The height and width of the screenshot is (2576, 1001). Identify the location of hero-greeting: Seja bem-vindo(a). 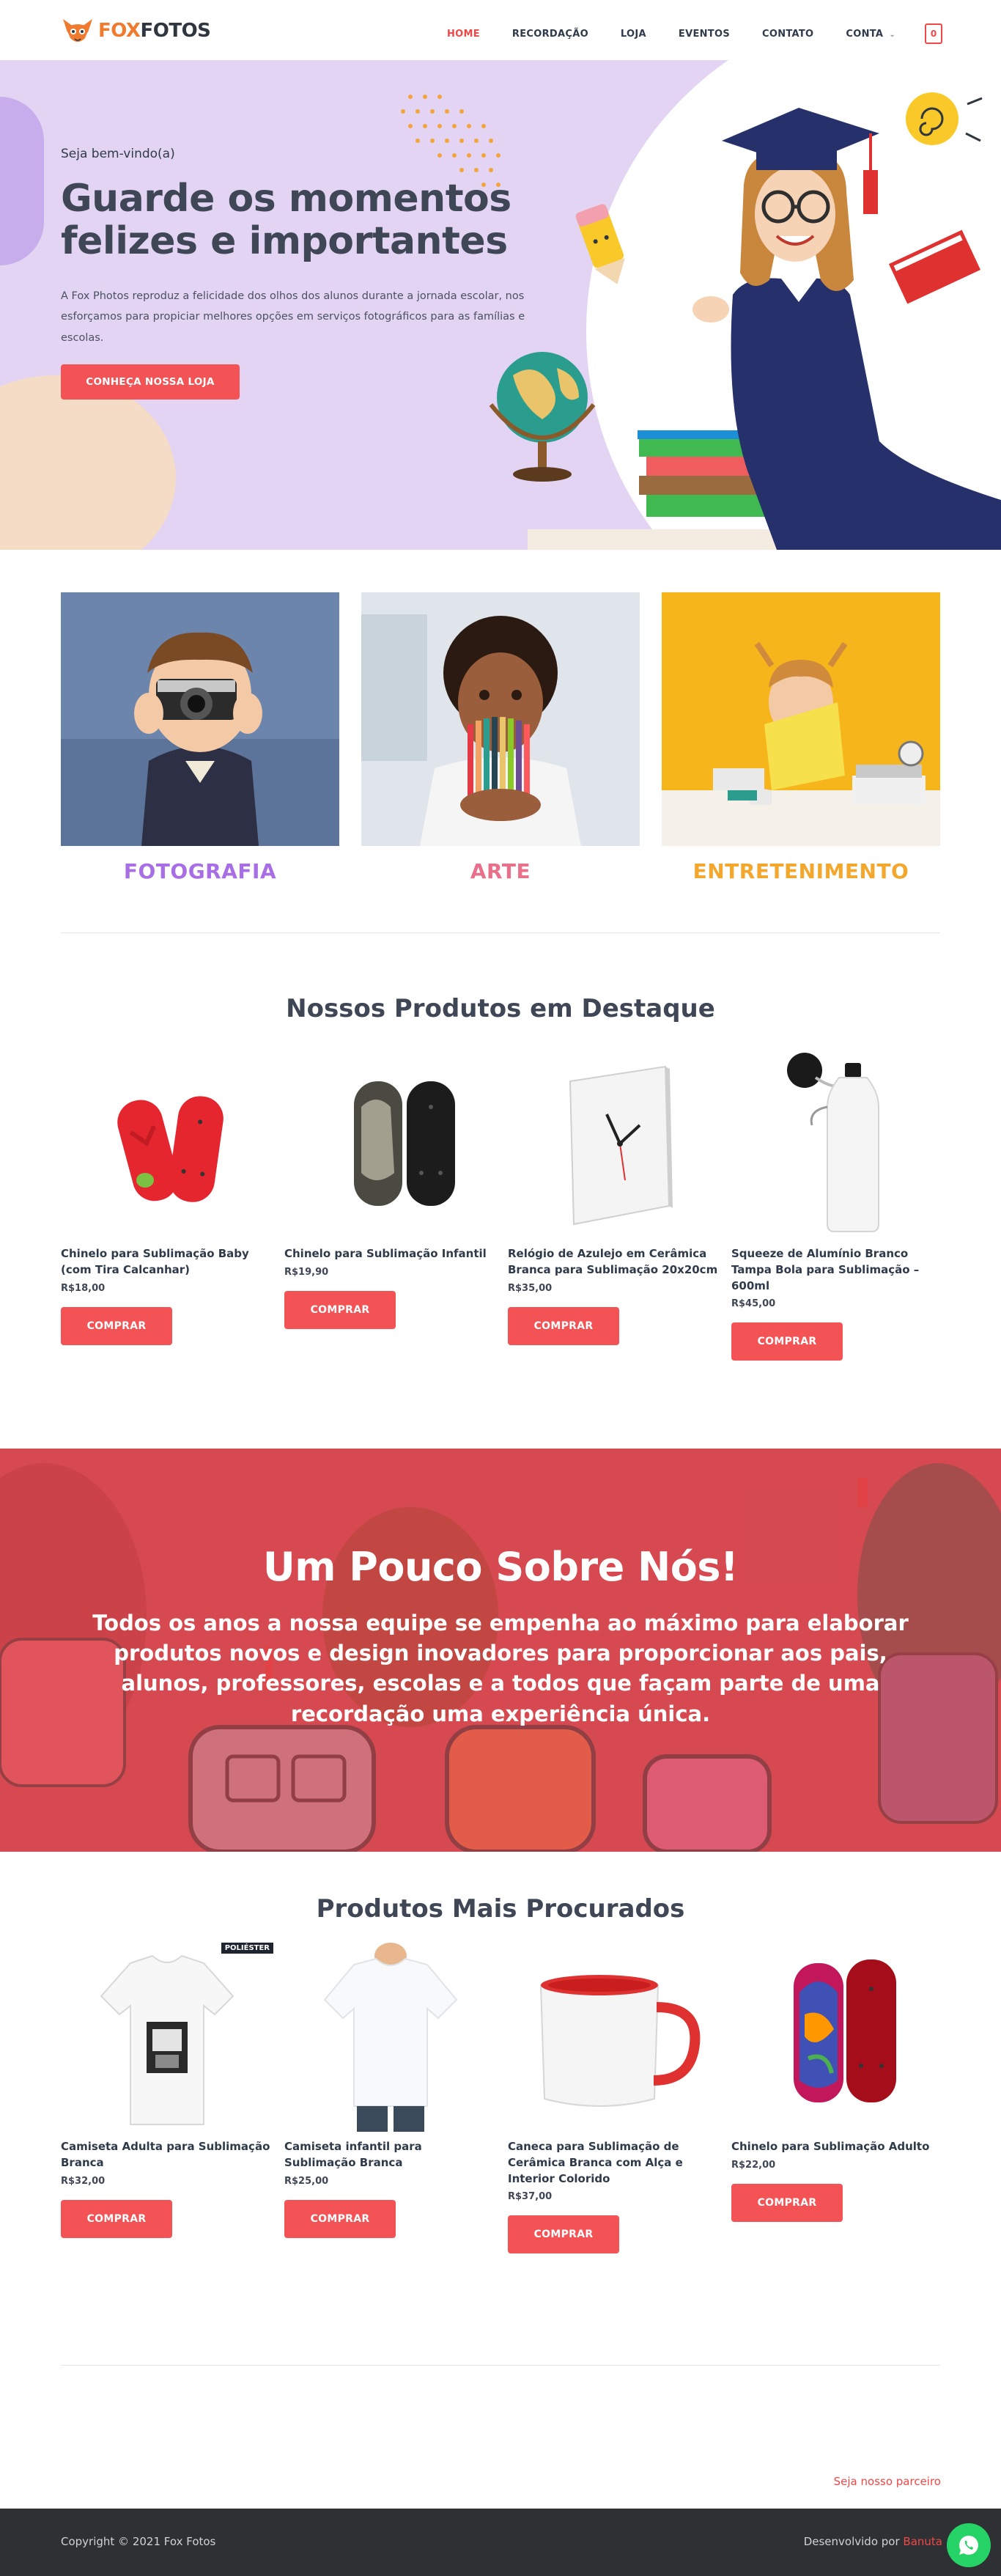
(118, 154).